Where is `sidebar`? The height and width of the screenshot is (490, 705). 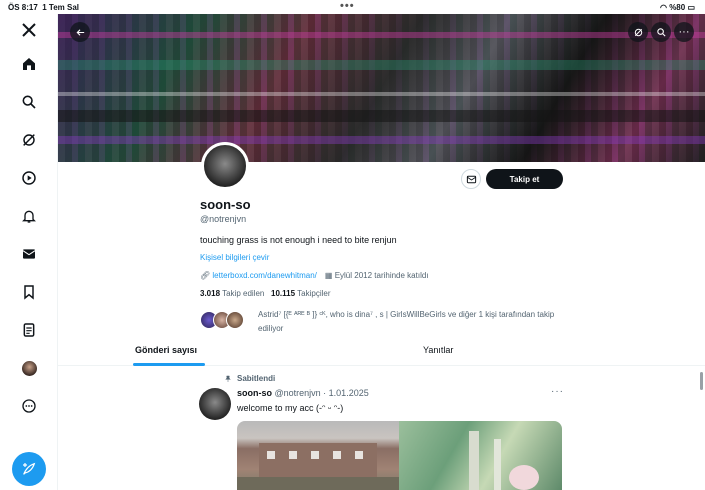
sidebar is located at coordinates (29, 252).